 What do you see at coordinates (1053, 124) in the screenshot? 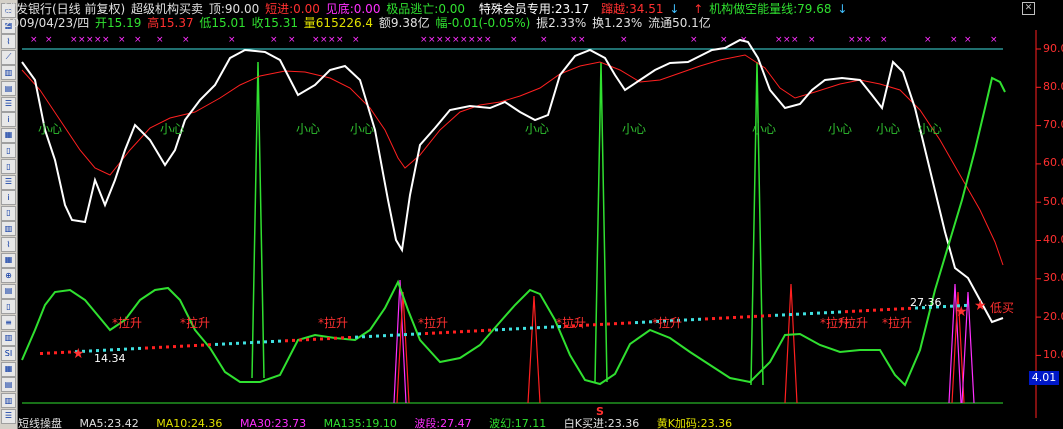
I see `axis-tick: 70.00` at bounding box center [1053, 124].